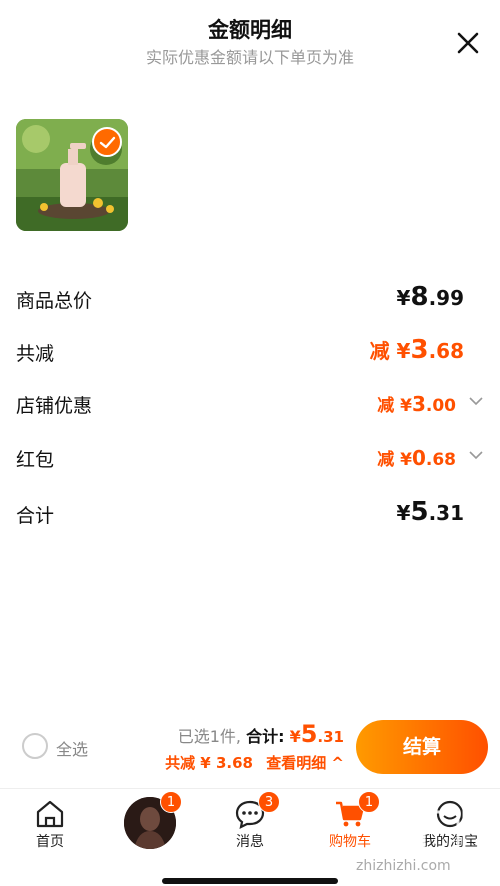 The width and height of the screenshot is (500, 886). I want to click on checkout-summary: 已选1件, 合计: ¥5.31, so click(261, 734).